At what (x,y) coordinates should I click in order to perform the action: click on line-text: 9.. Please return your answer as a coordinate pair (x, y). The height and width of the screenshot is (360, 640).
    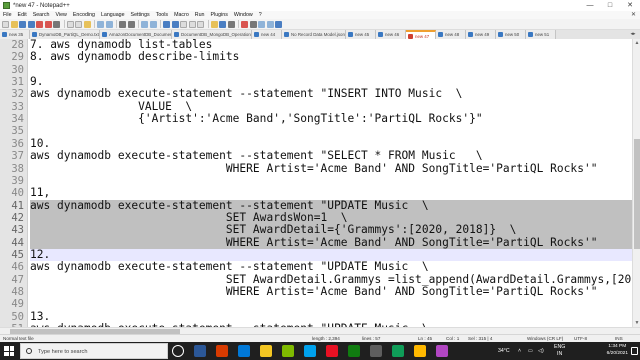
    Looking at the image, I should click on (331, 82).